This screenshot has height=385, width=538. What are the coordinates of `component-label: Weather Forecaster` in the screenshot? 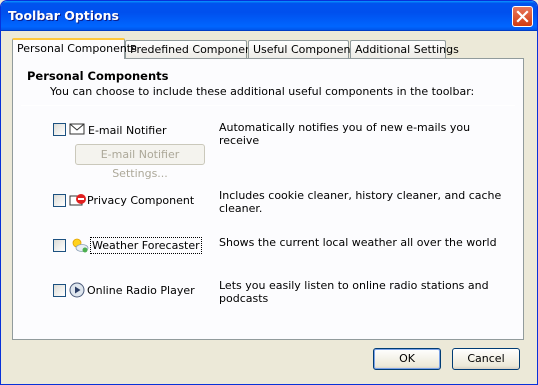 It's located at (146, 245).